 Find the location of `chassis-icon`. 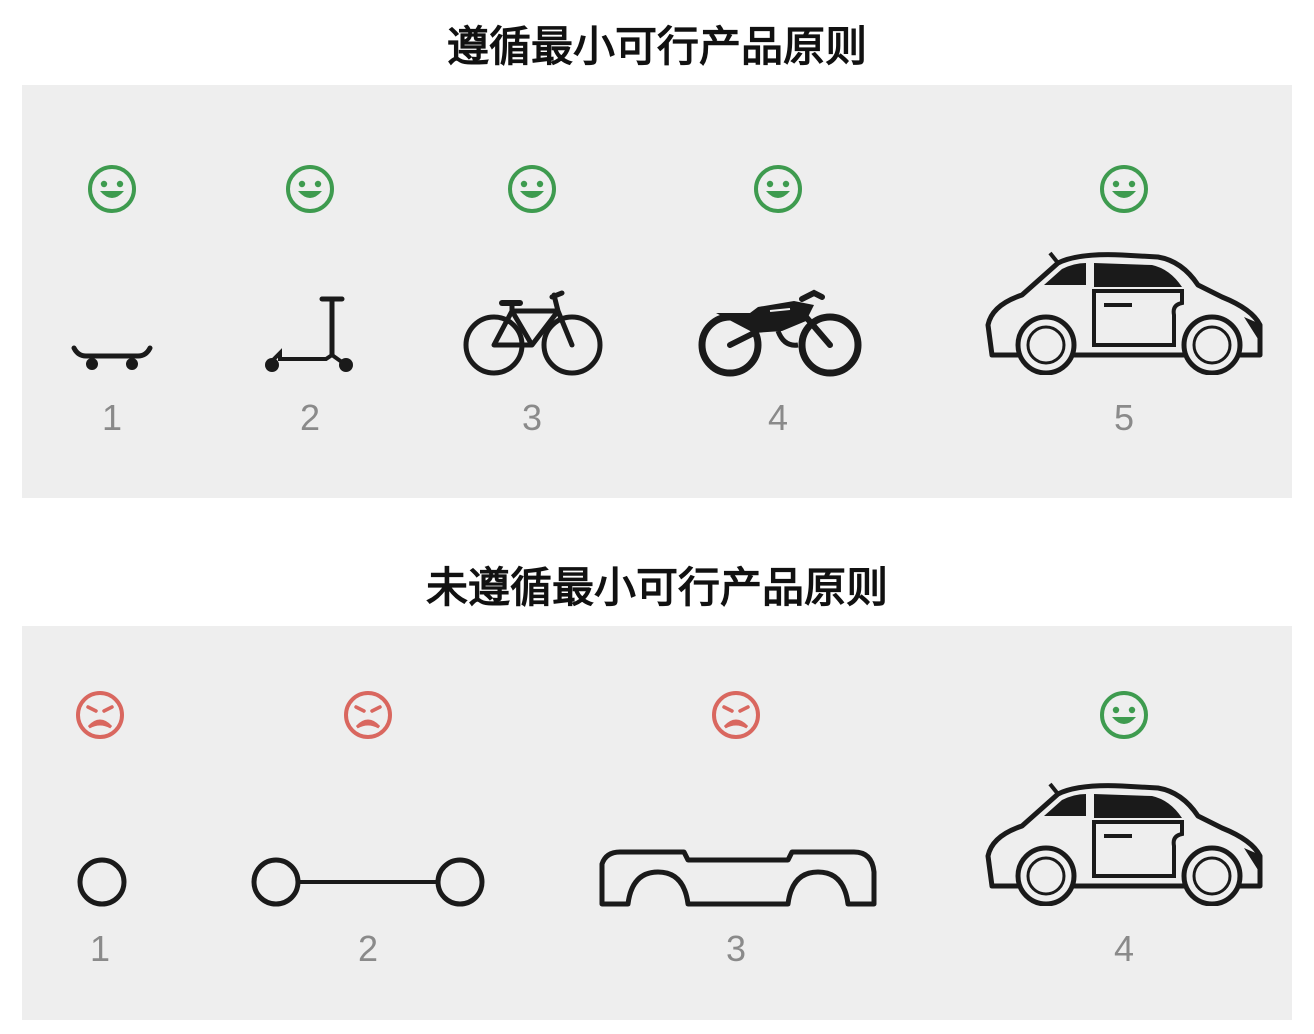

chassis-icon is located at coordinates (738, 878).